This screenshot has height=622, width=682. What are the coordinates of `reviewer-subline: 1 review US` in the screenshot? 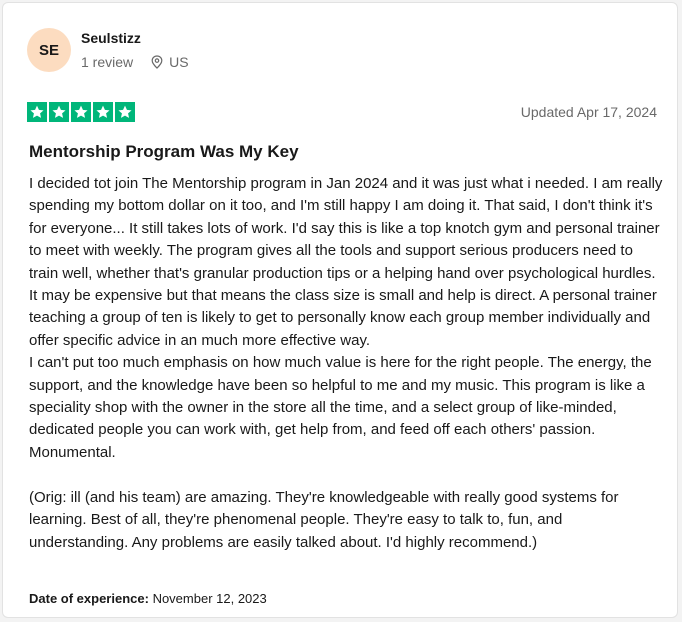 It's located at (135, 62).